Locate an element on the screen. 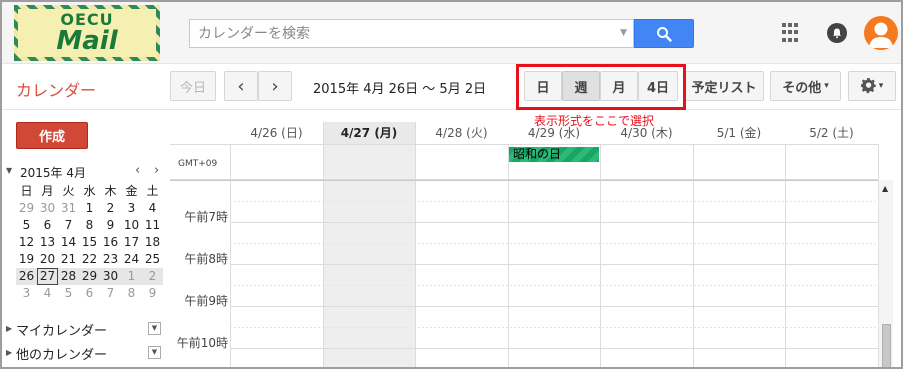  logo-inner: OECU Mail is located at coordinates (87, 33).